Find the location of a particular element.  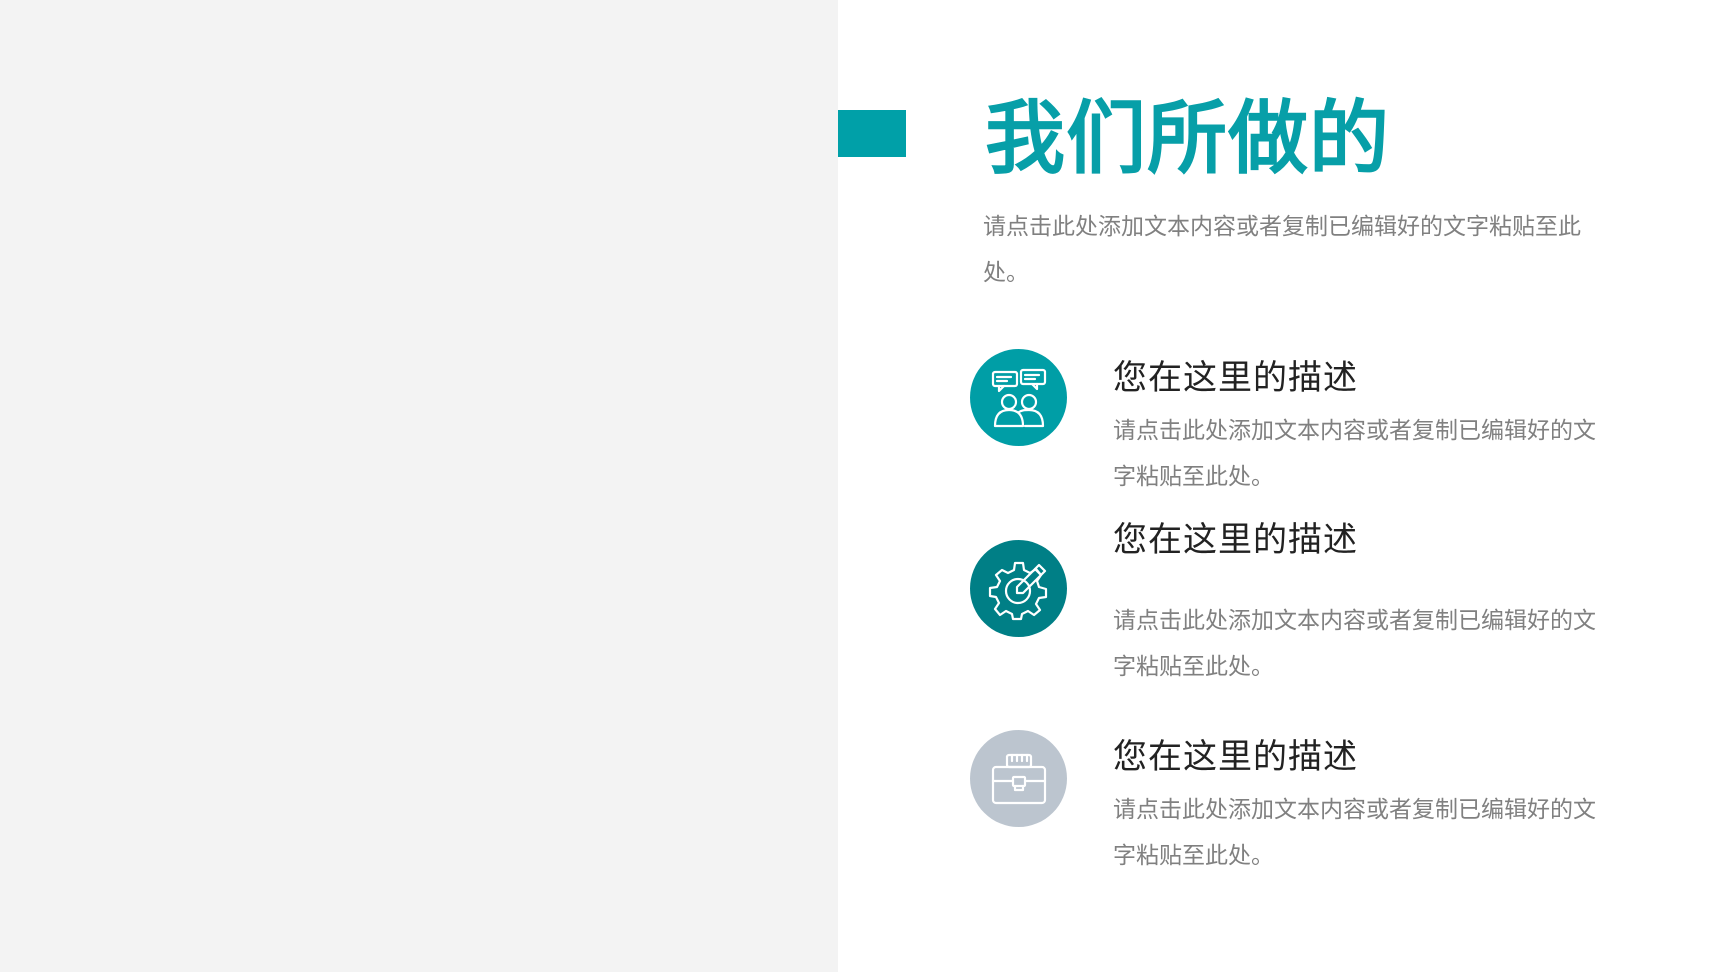

slide-intro-text: 请点击此处添加文本内容或者复制已编辑好的文字粘贴至此处。 is located at coordinates (1282, 250).